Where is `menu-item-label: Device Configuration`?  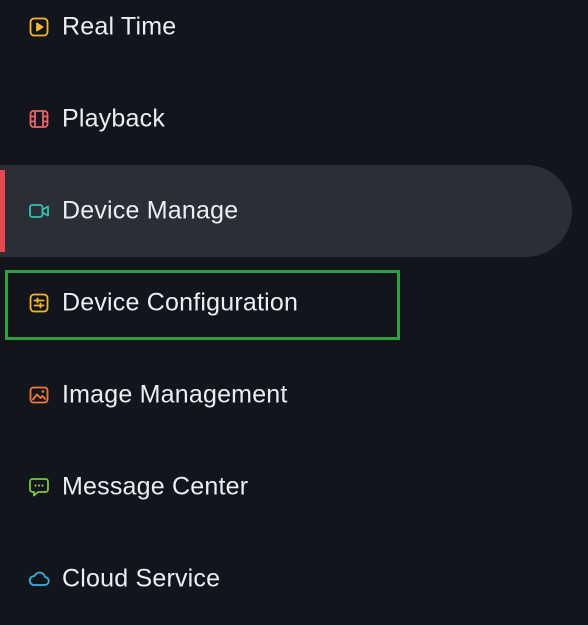
menu-item-label: Device Configuration is located at coordinates (180, 302).